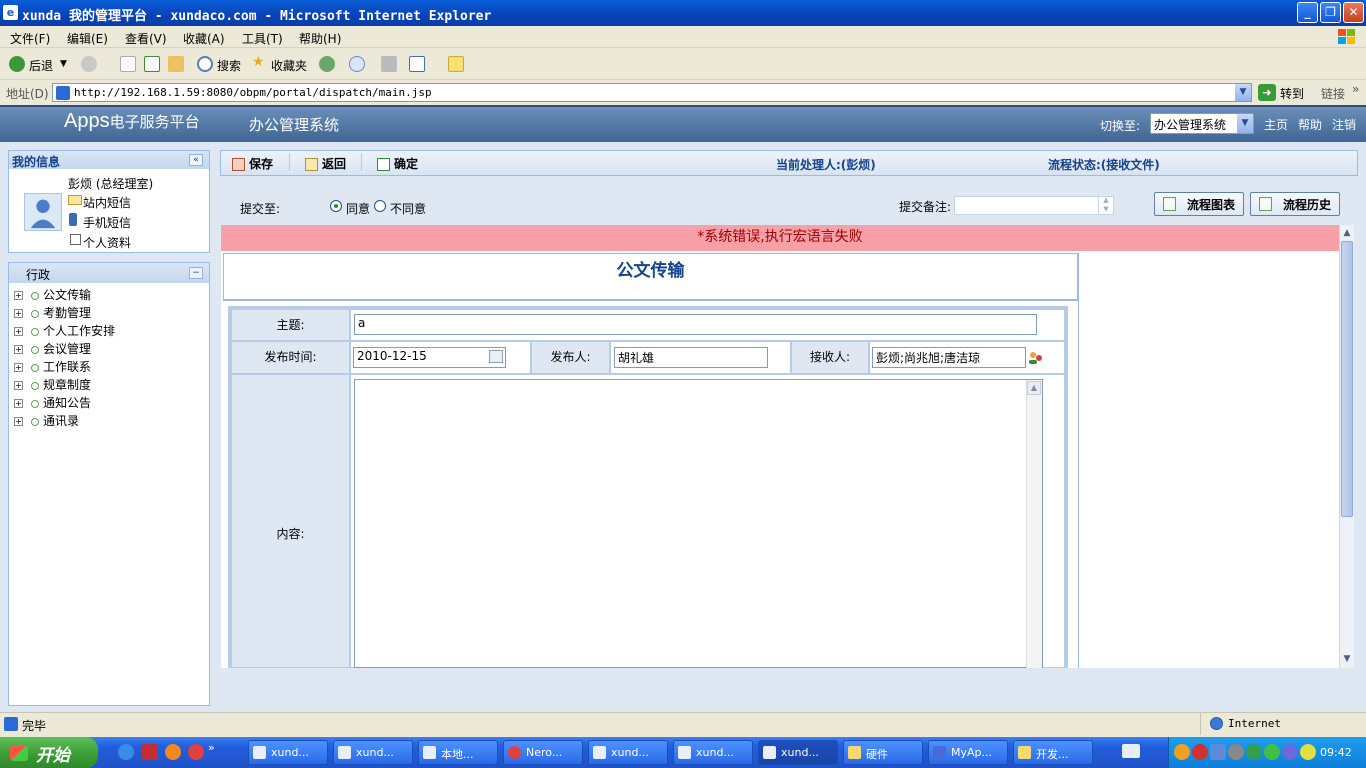  Describe the element at coordinates (107, 242) in the screenshot. I see `profile-link: 个人资料` at that location.